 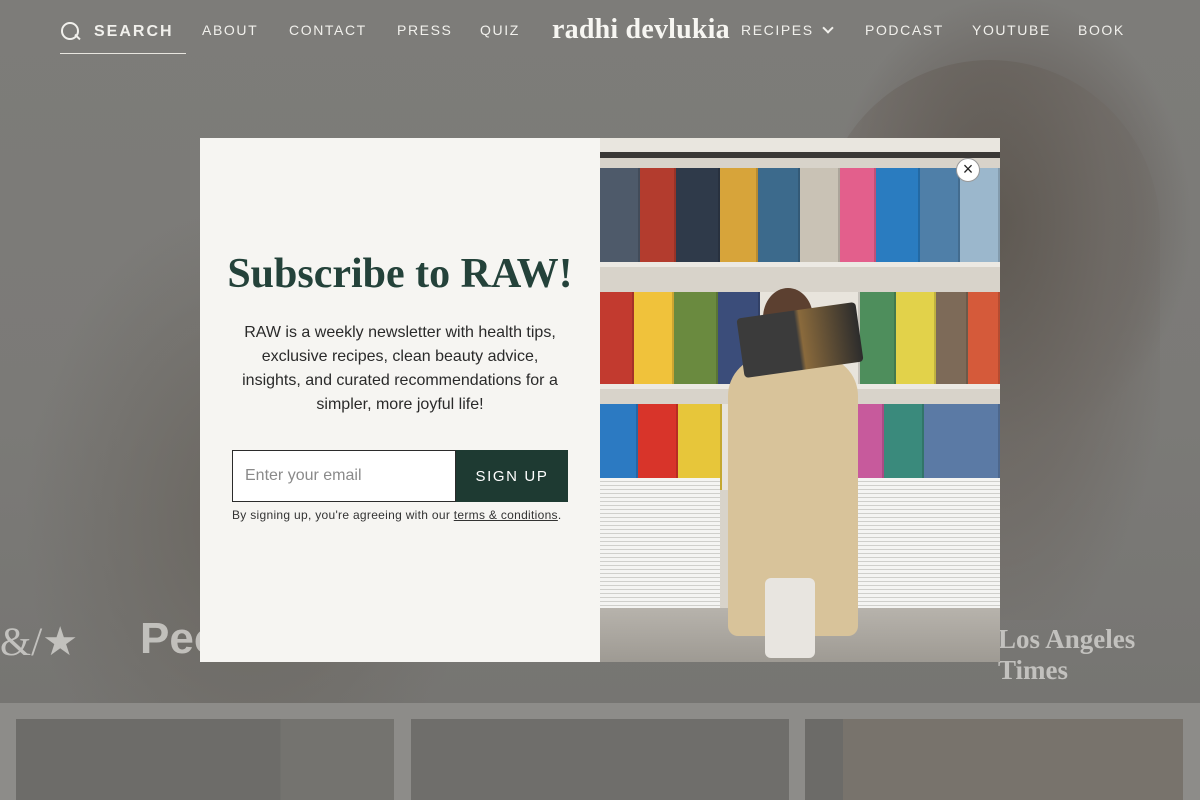 I want to click on email-field, so click(x=344, y=476).